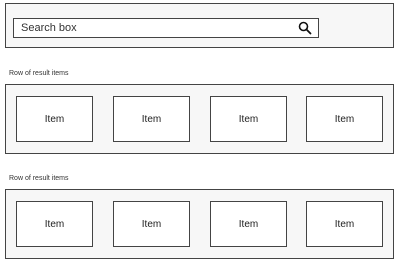 This screenshot has height=280, width=399. What do you see at coordinates (49, 28) in the screenshot?
I see `search-placeholder: Search box` at bounding box center [49, 28].